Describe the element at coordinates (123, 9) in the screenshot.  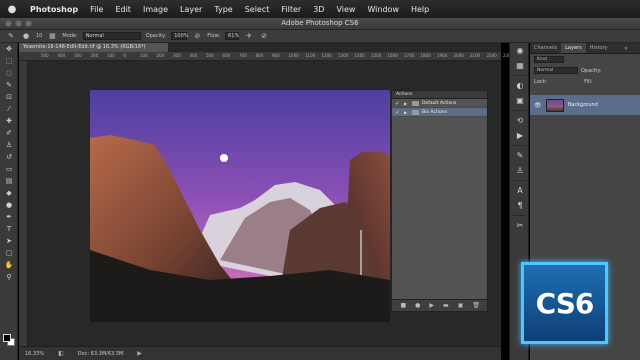
I see `menu-edit: Edit` at that location.